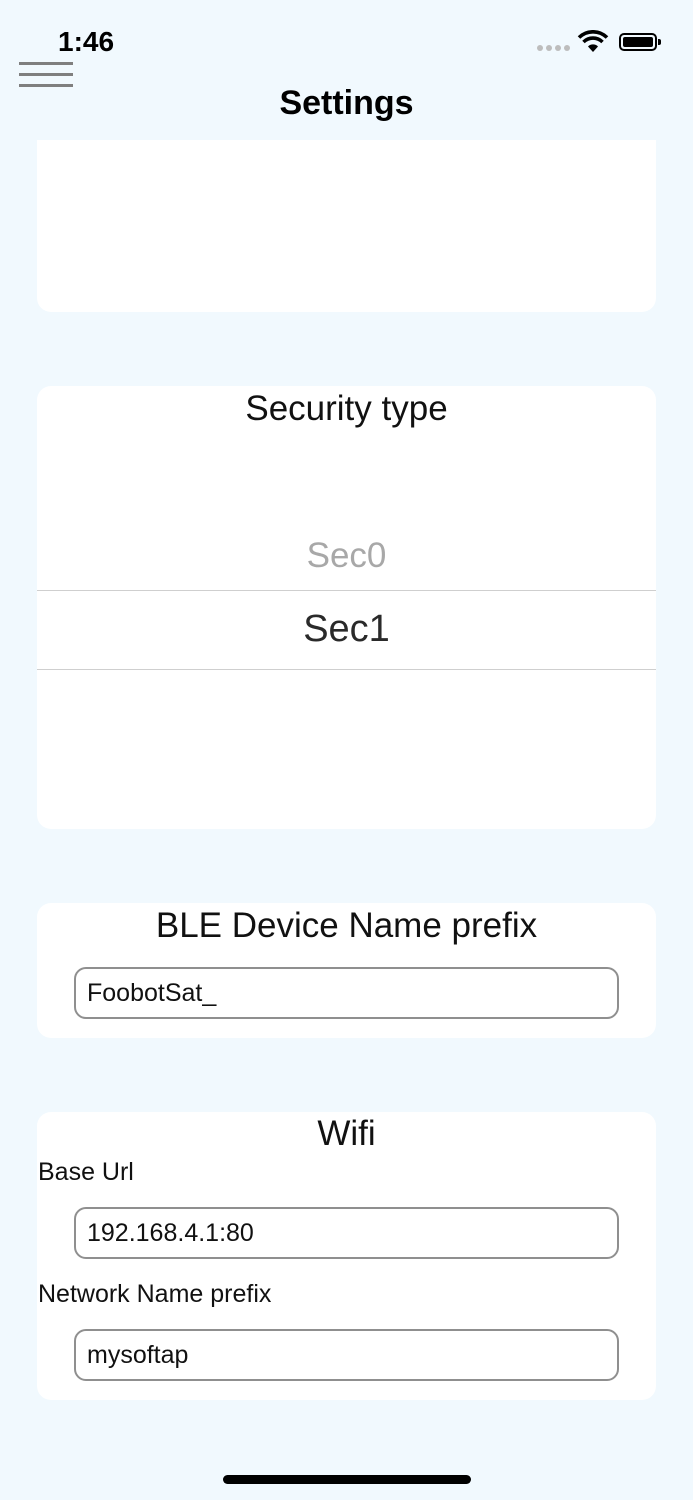 Image resolution: width=693 pixels, height=1500 pixels. I want to click on security-type-title: Security type, so click(346, 408).